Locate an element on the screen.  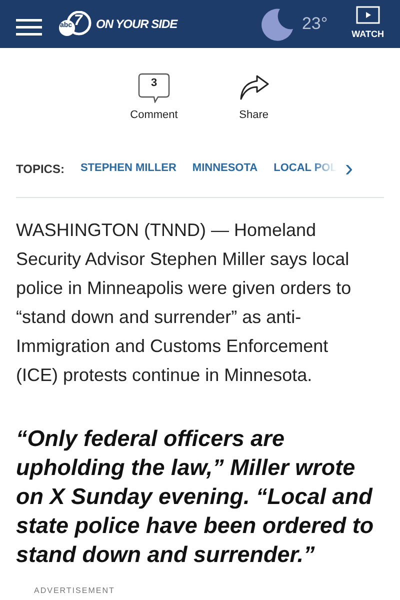
article-link: as anti- is located at coordinates (272, 316).